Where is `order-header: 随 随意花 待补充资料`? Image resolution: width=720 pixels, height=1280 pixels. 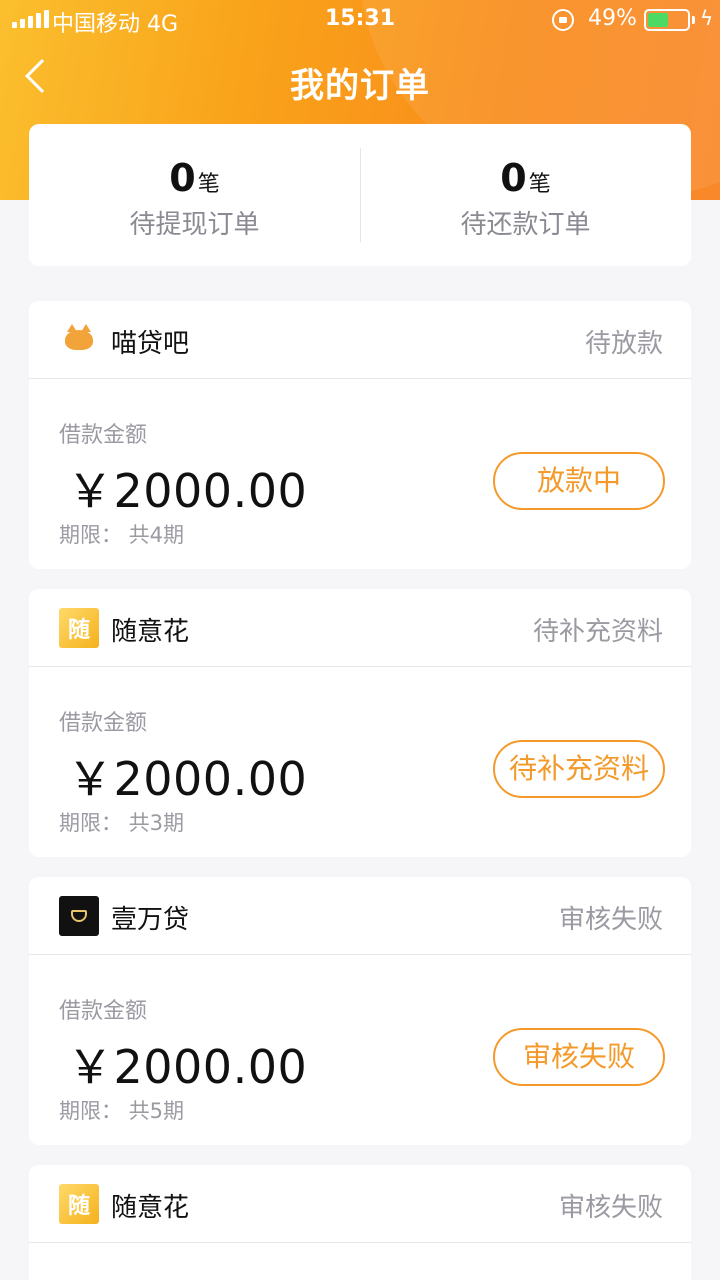 order-header: 随 随意花 待补充资料 is located at coordinates (360, 628).